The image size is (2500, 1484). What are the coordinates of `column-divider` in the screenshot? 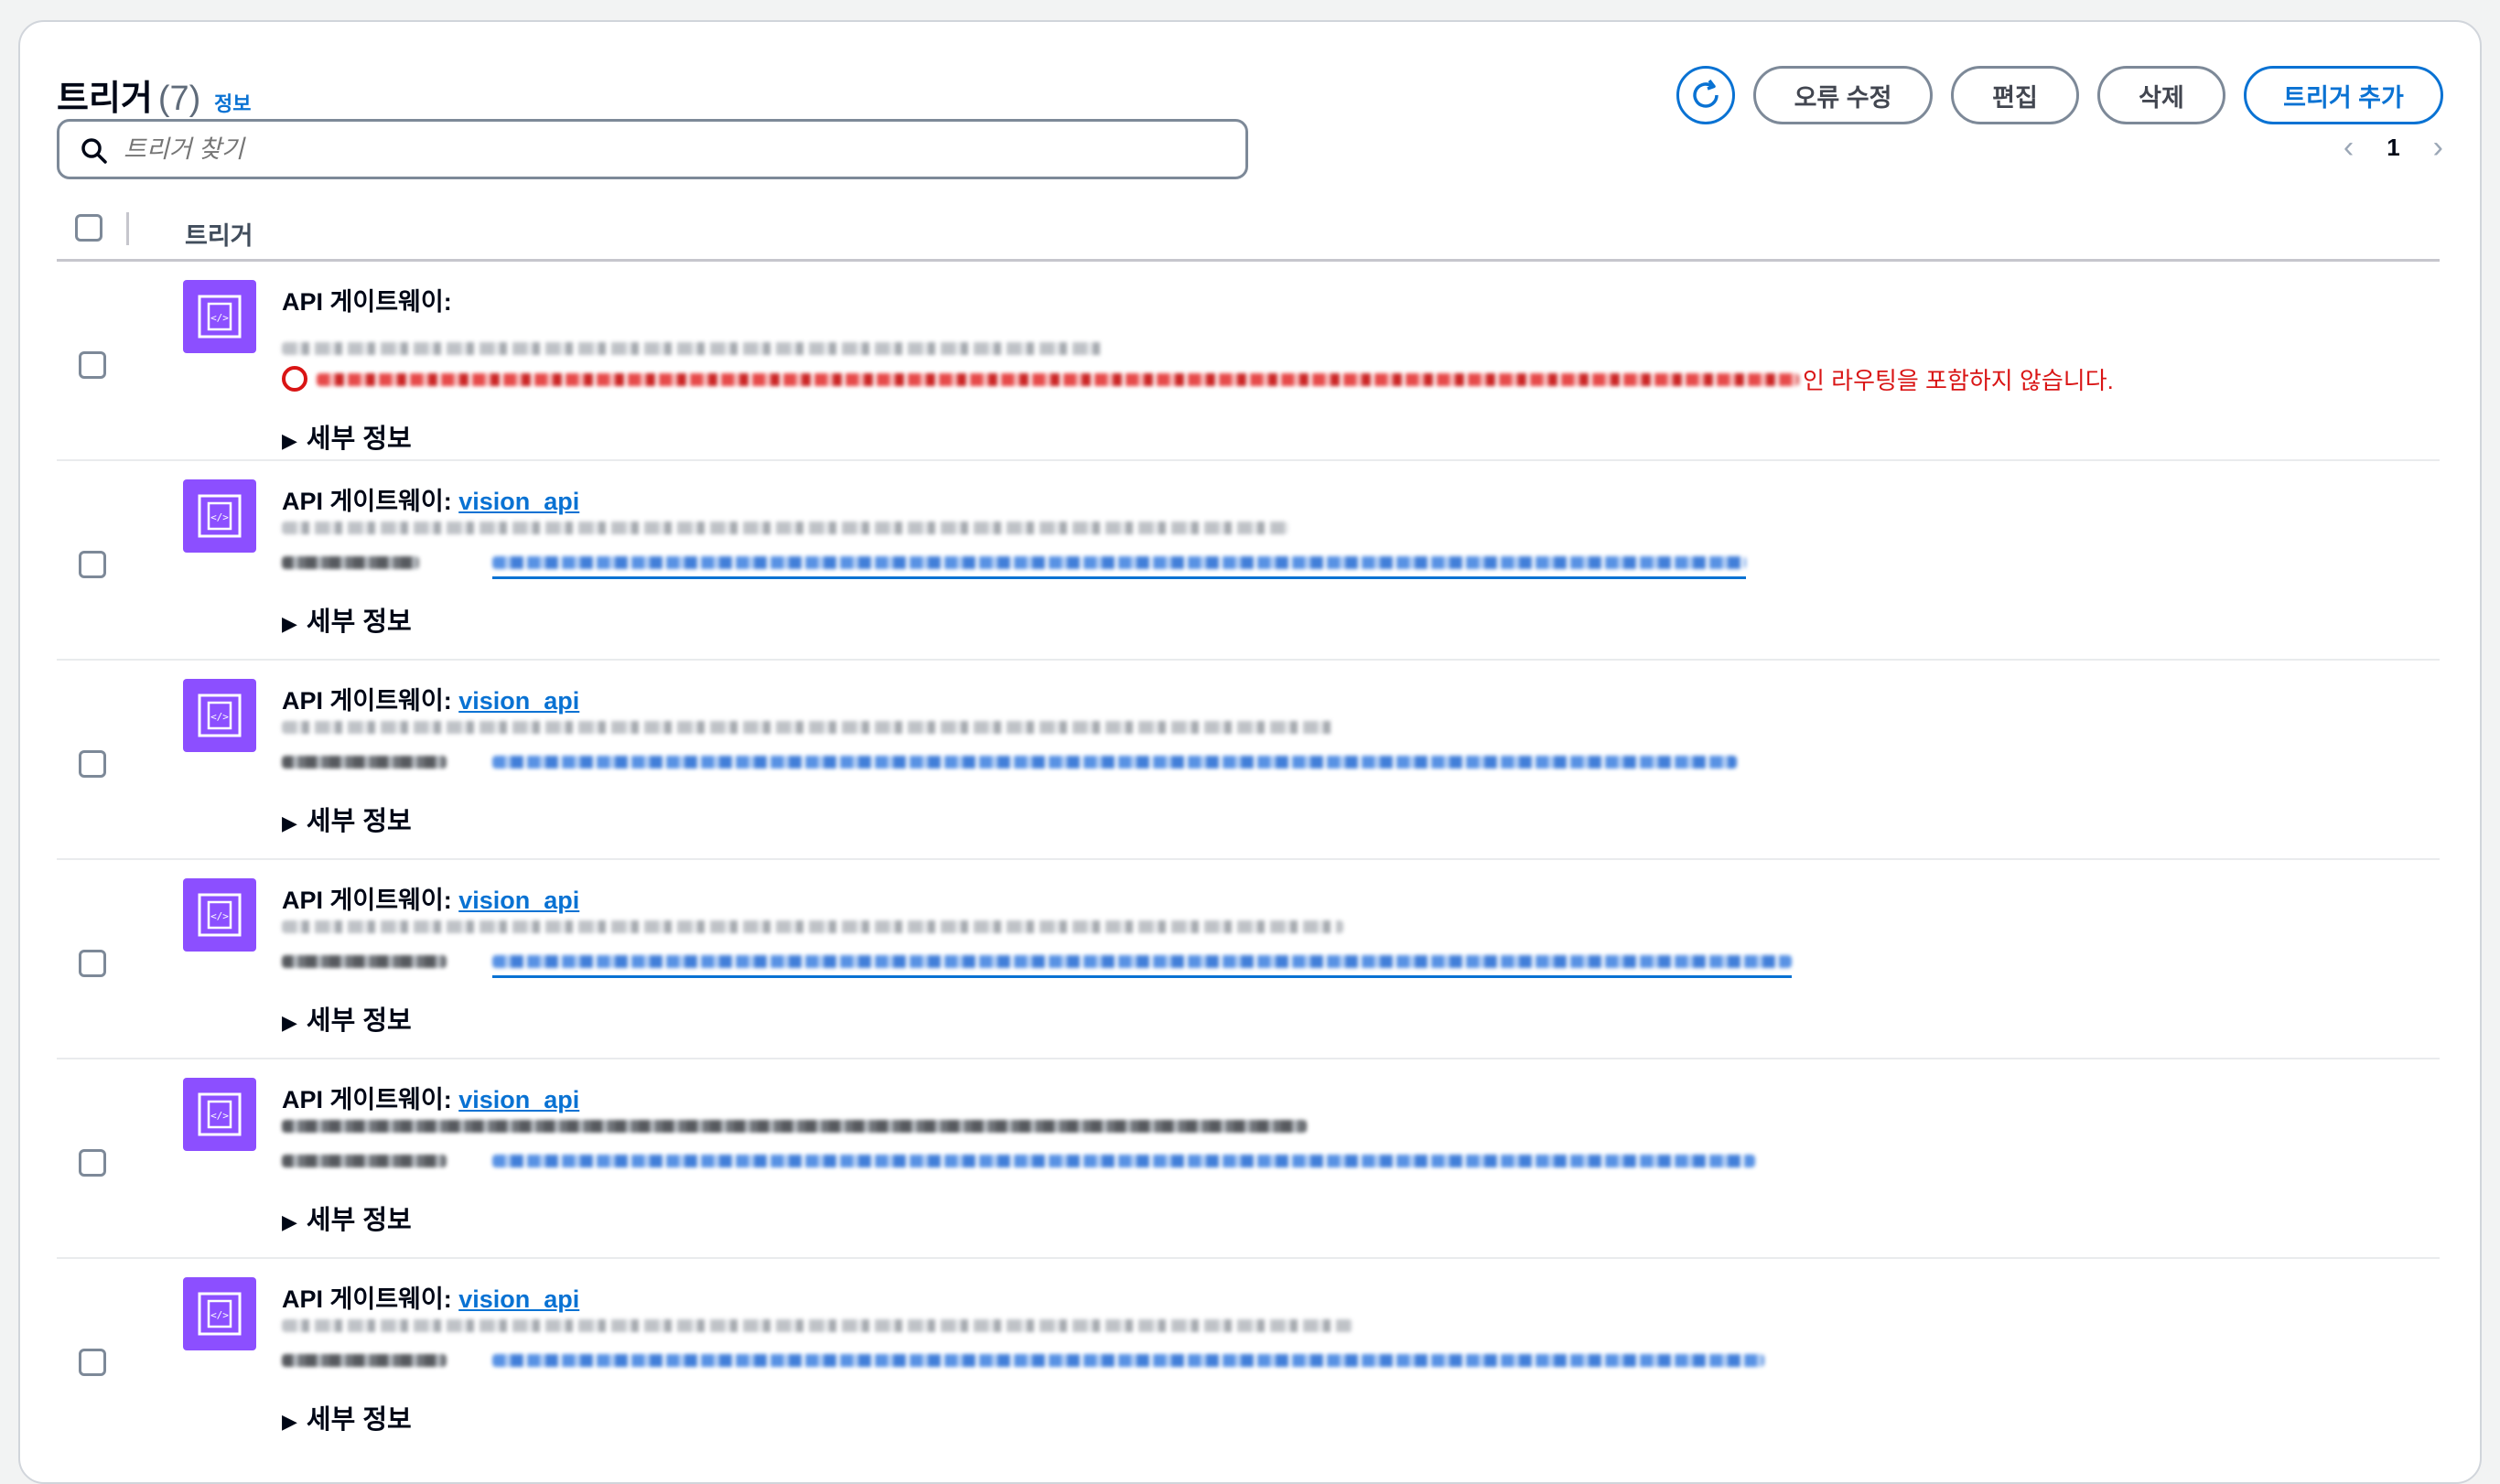 It's located at (127, 228).